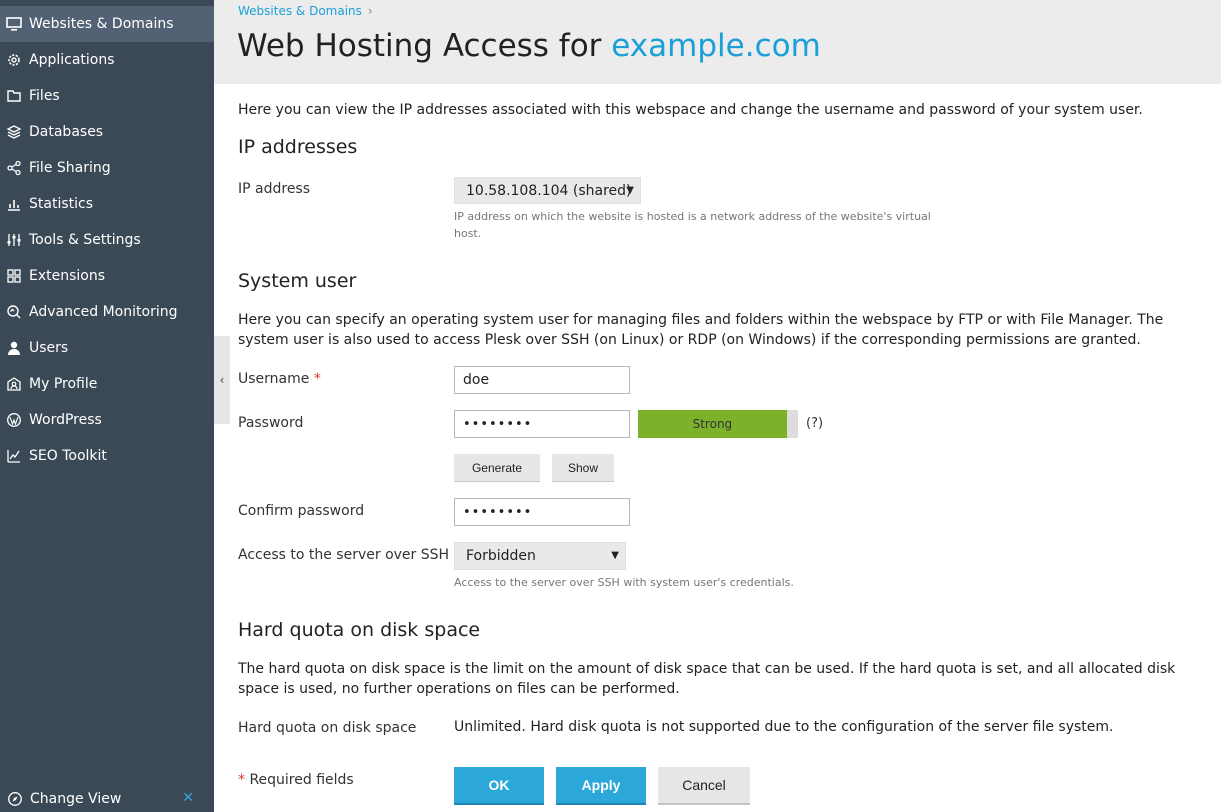 The height and width of the screenshot is (812, 1221). Describe the element at coordinates (14, 312) in the screenshot. I see `monitoring-icon` at that location.